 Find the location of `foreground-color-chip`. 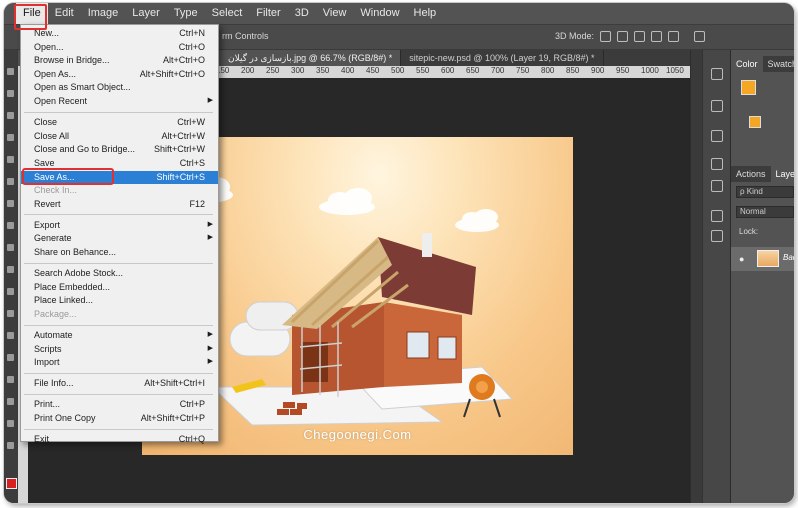

foreground-color-chip is located at coordinates (748, 87).